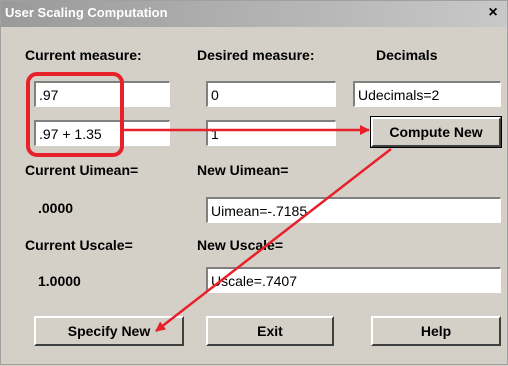 This screenshot has height=366, width=508. I want to click on desired-measure-header: Desired measure:, so click(256, 55).